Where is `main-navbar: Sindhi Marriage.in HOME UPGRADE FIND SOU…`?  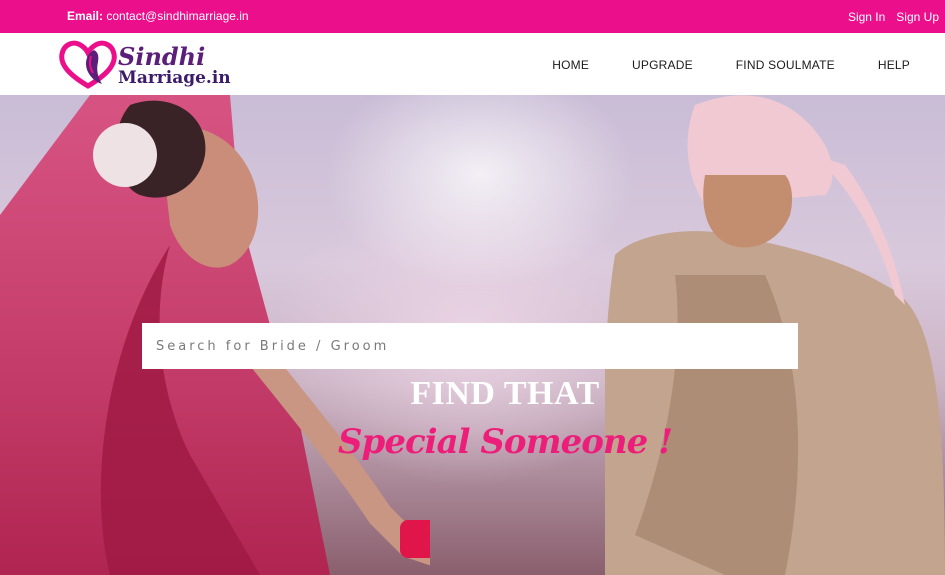
main-navbar: Sindhi Marriage.in HOME UPGRADE FIND SOU… is located at coordinates (472, 64).